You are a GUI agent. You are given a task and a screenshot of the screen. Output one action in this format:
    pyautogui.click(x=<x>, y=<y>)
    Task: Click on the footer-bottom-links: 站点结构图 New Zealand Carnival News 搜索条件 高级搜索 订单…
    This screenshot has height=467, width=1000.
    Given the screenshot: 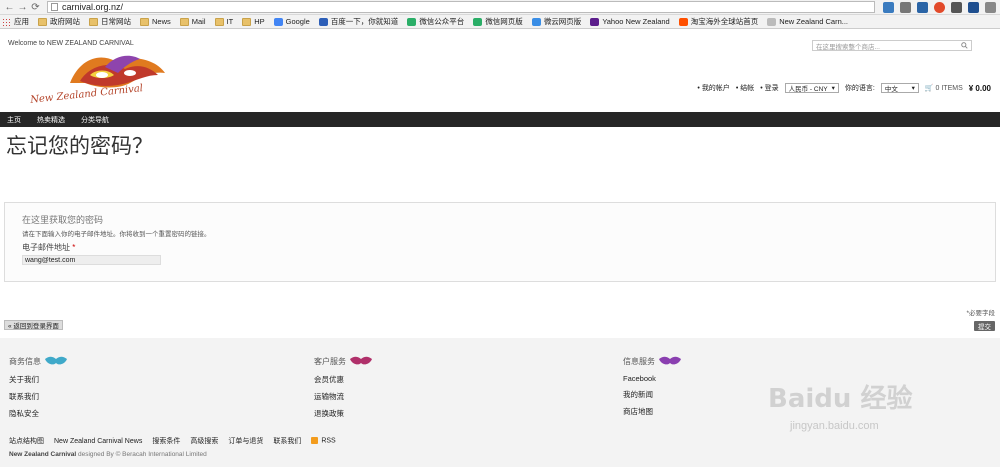 What is the action you would take?
    pyautogui.click(x=172, y=441)
    